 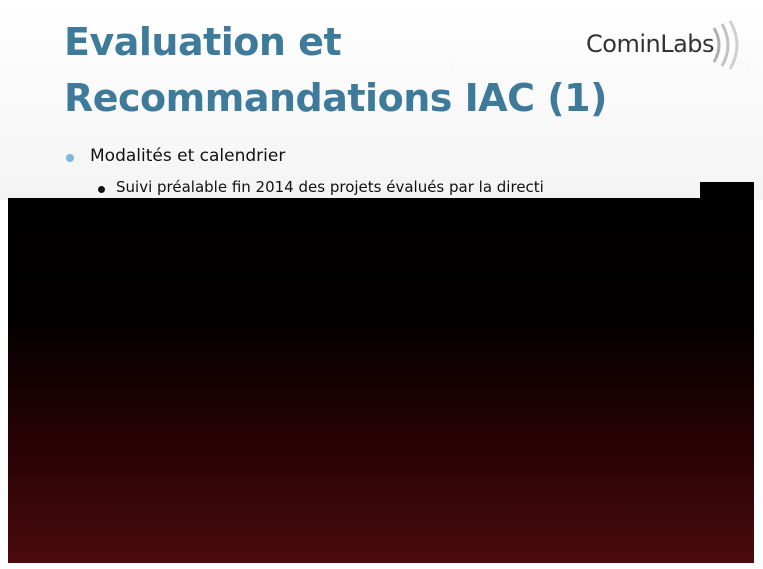 I want to click on bullet-text: Modalités et calendrier, so click(x=188, y=156).